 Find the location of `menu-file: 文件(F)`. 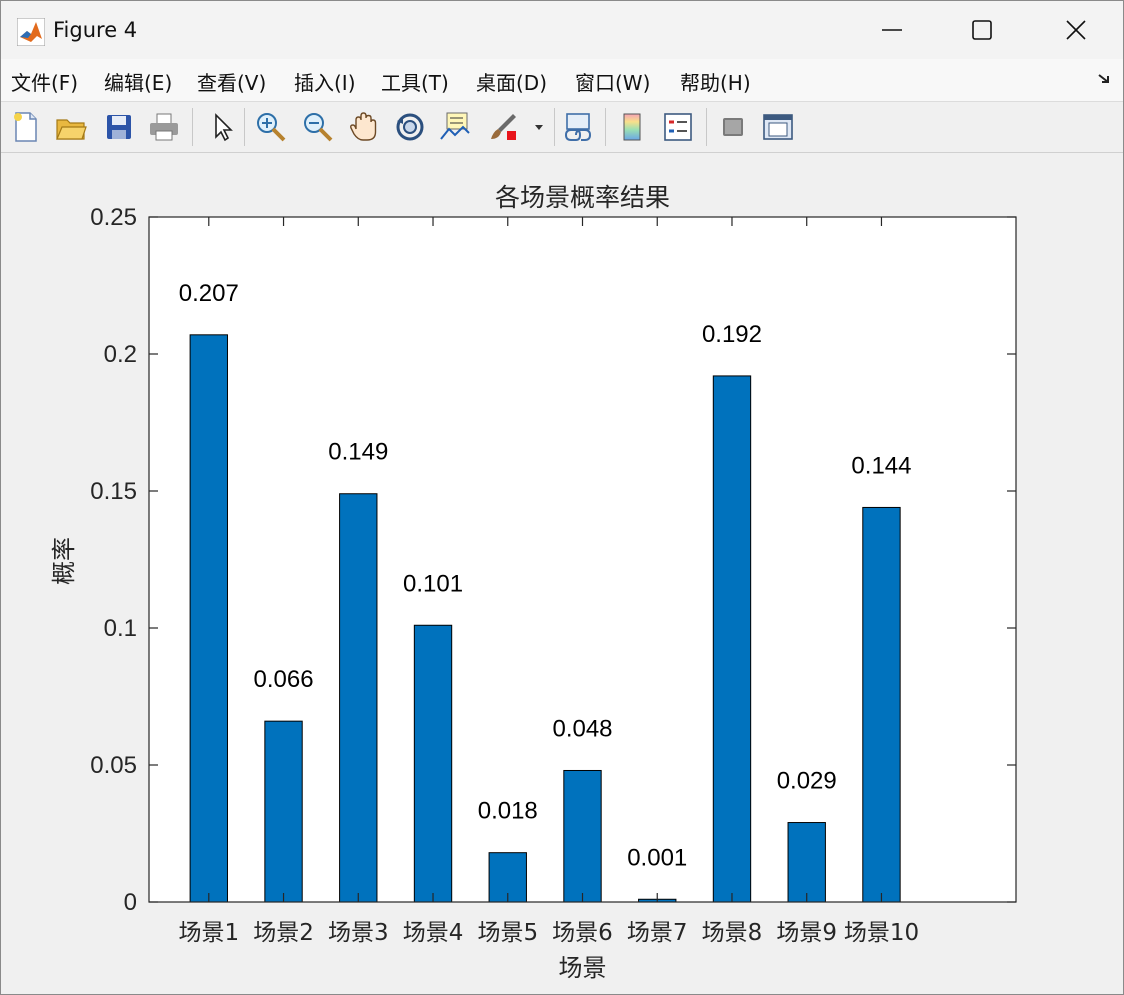

menu-file: 文件(F) is located at coordinates (44, 81).